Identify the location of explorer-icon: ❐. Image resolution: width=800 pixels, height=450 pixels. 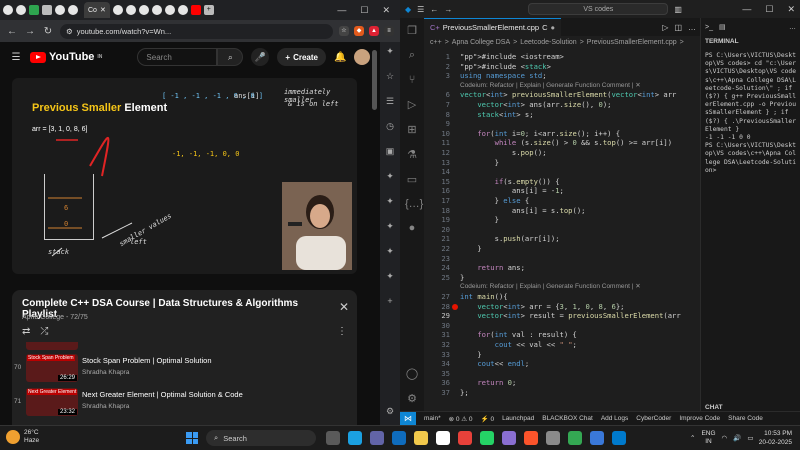
(412, 30).